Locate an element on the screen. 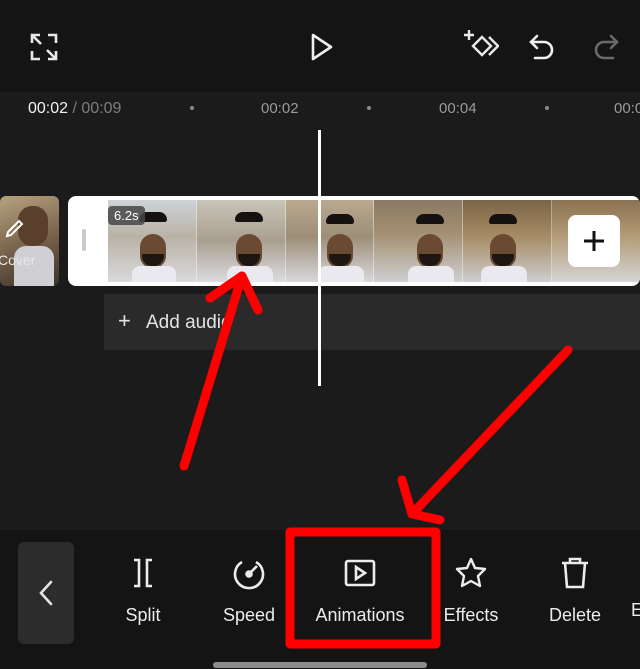 The height and width of the screenshot is (669, 640). add-audio-plus-icon: + is located at coordinates (124, 320).